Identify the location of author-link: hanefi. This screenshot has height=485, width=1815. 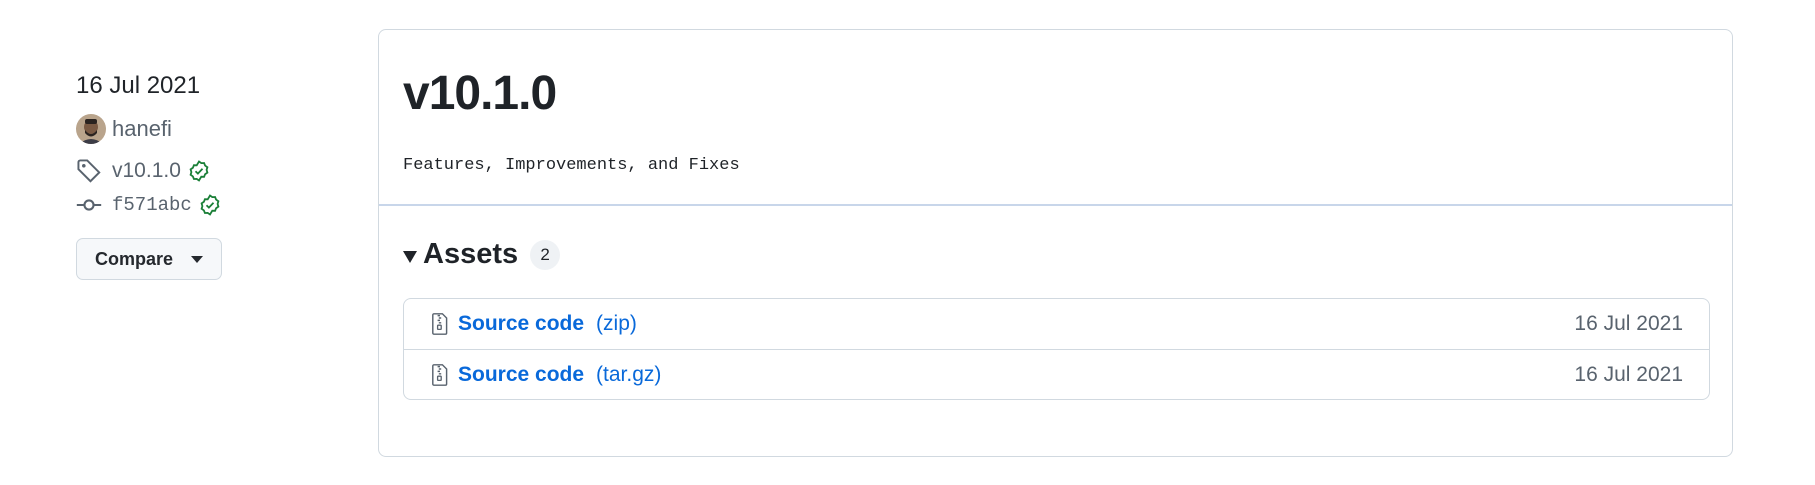
(226, 129).